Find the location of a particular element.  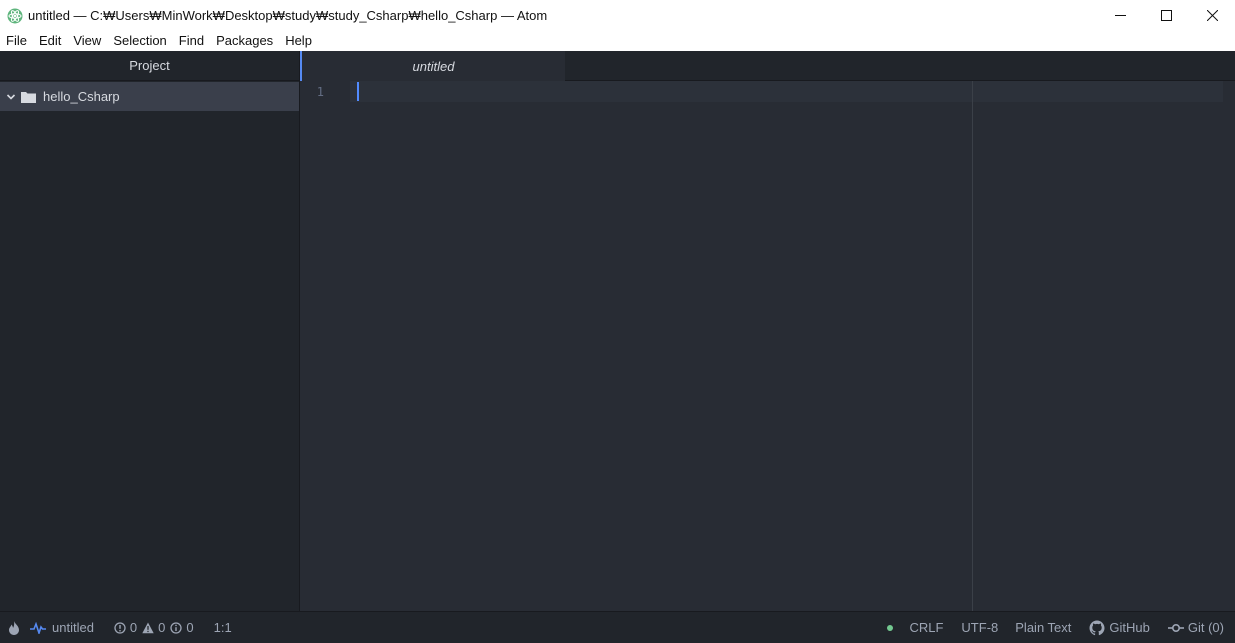

status-ok-indicator is located at coordinates (890, 627).